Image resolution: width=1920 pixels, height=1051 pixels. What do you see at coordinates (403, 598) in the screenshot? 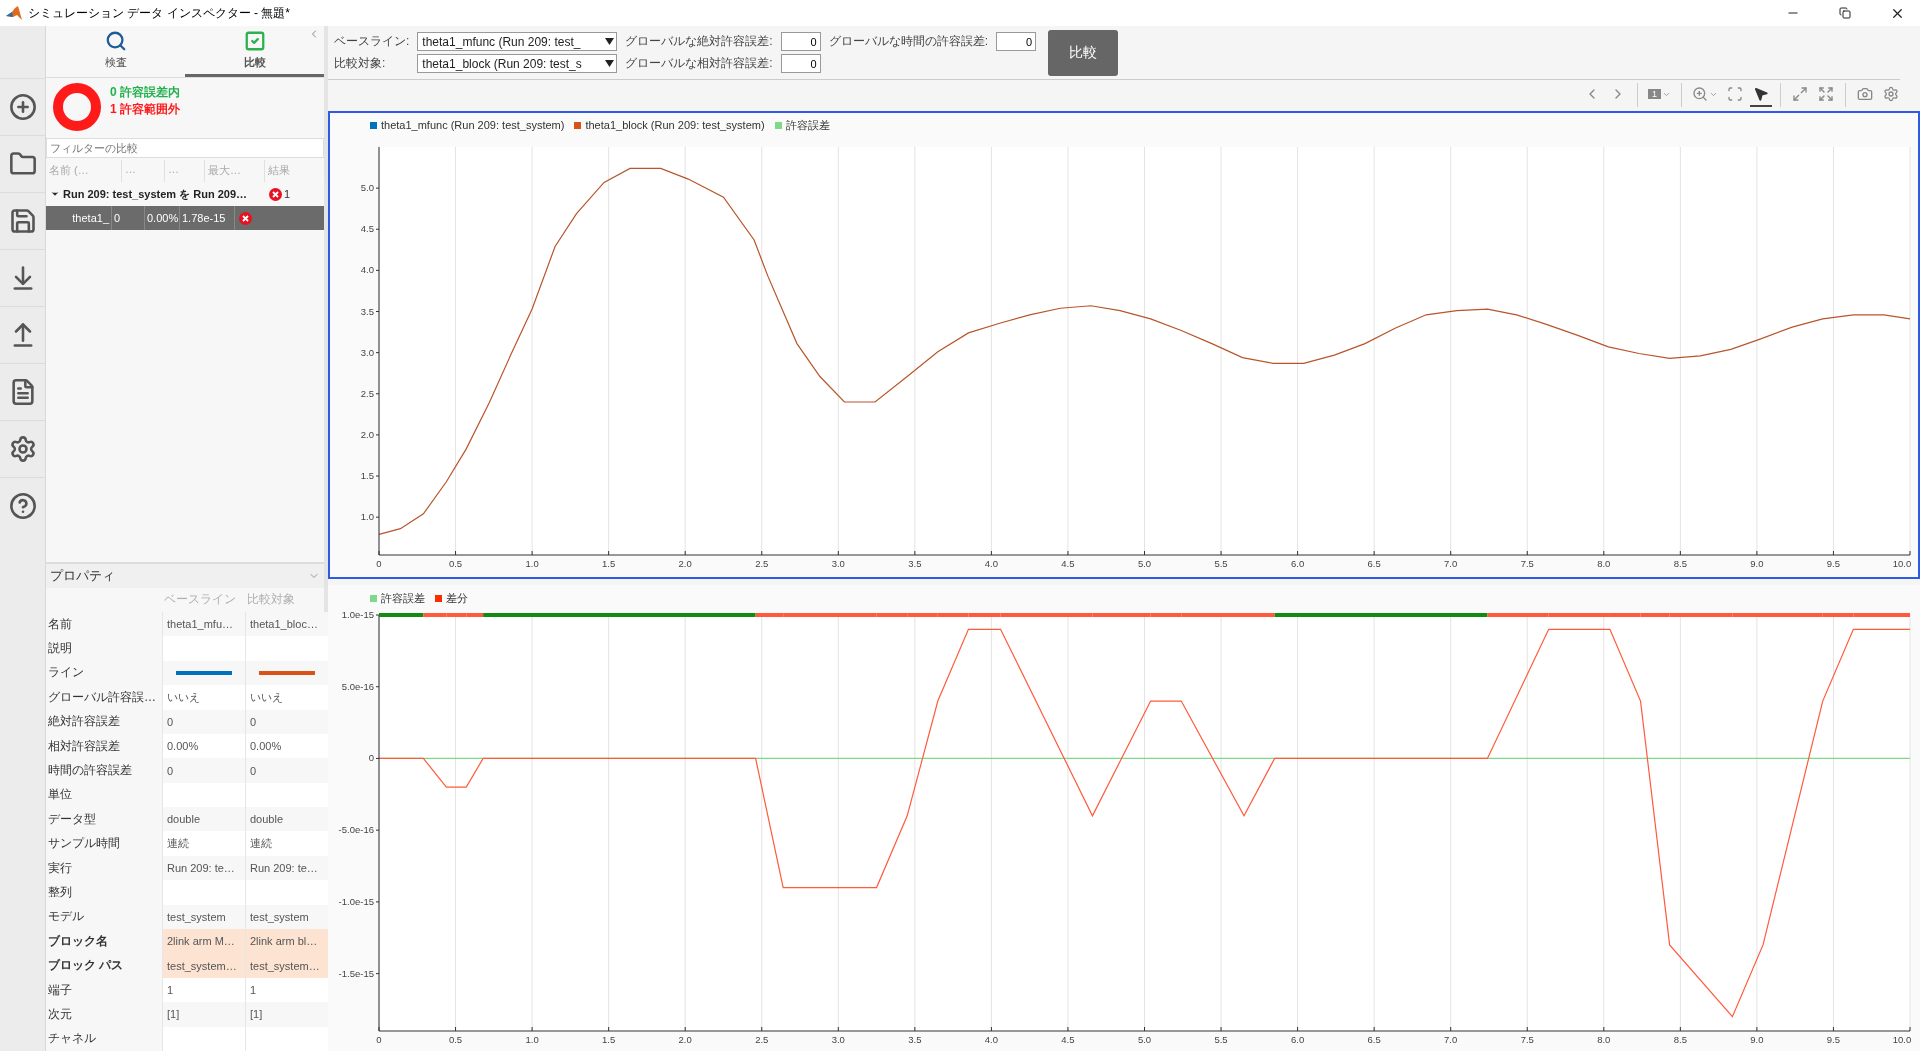
I see `legend-label: 許容誤差` at bounding box center [403, 598].